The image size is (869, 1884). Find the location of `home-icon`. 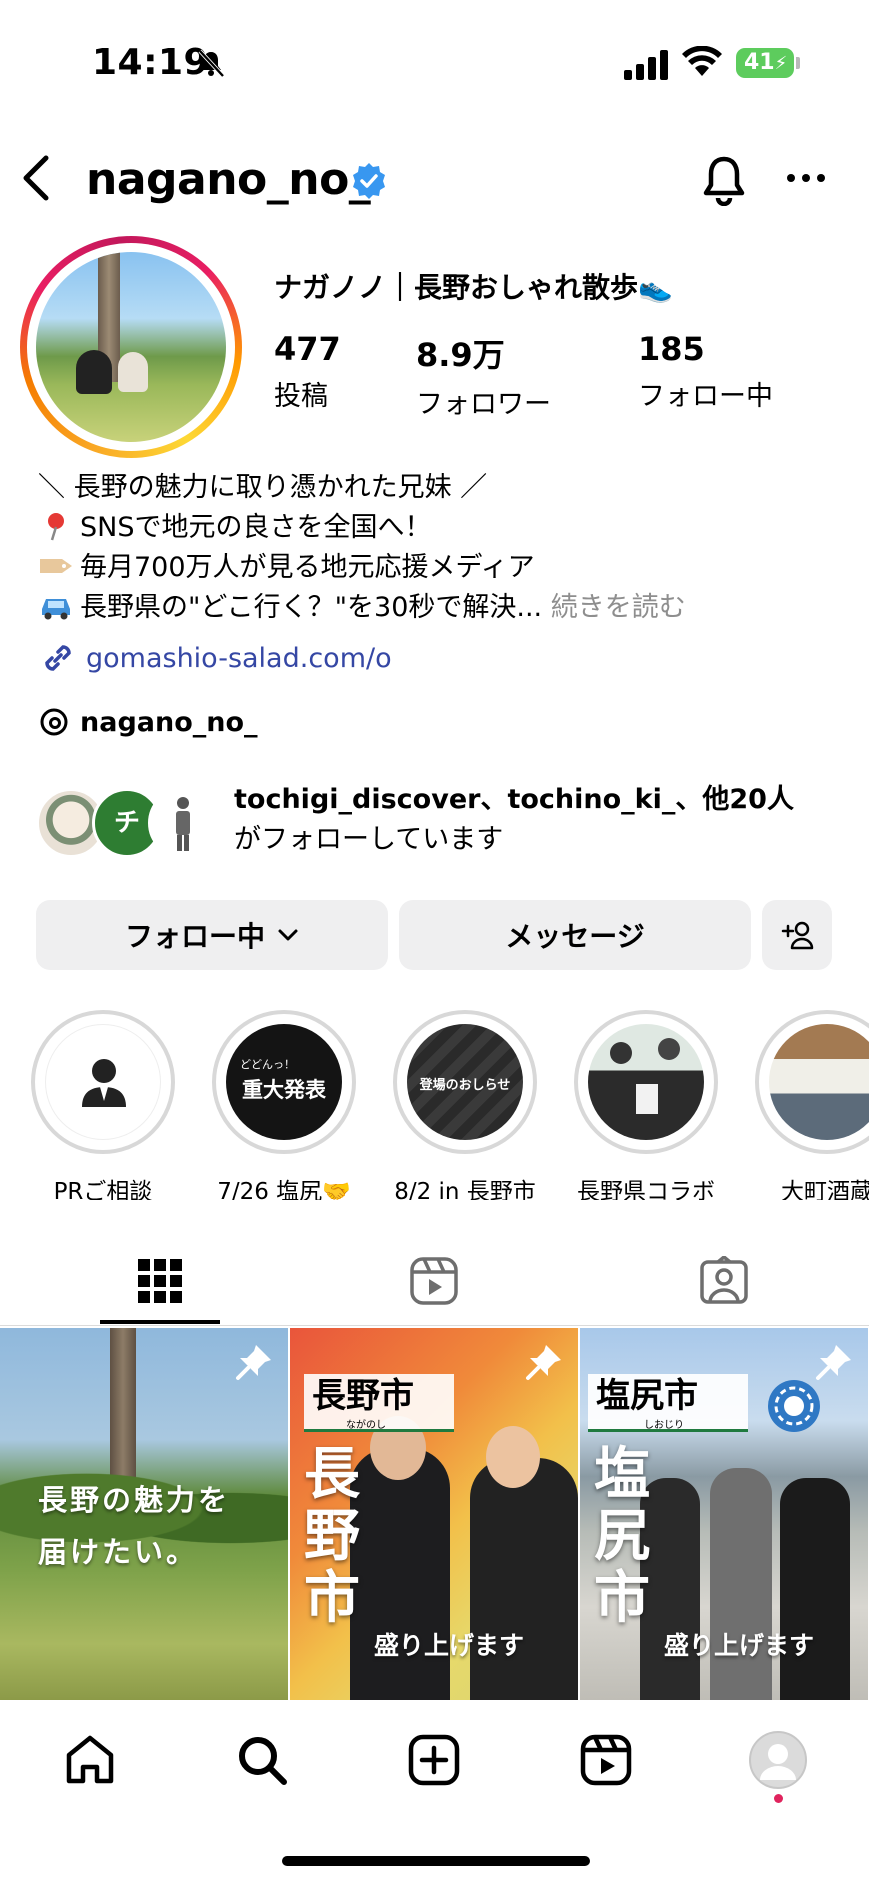

home-icon is located at coordinates (90, 1759).